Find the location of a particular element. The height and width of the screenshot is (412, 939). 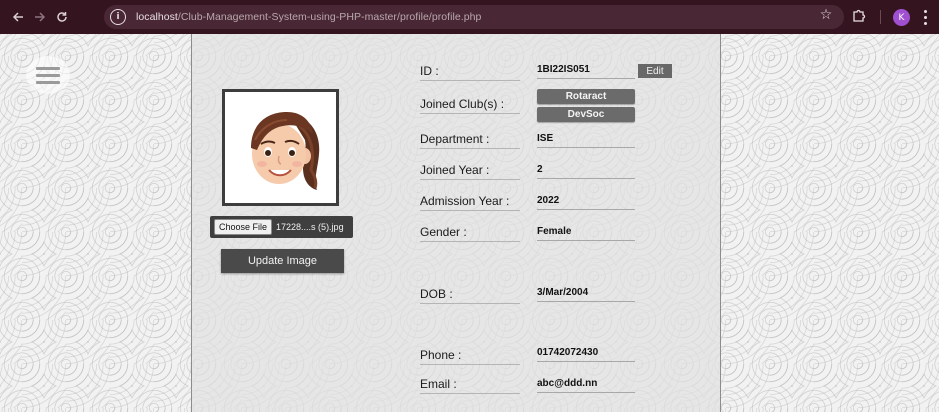

toolbar-divider is located at coordinates (880, 17).